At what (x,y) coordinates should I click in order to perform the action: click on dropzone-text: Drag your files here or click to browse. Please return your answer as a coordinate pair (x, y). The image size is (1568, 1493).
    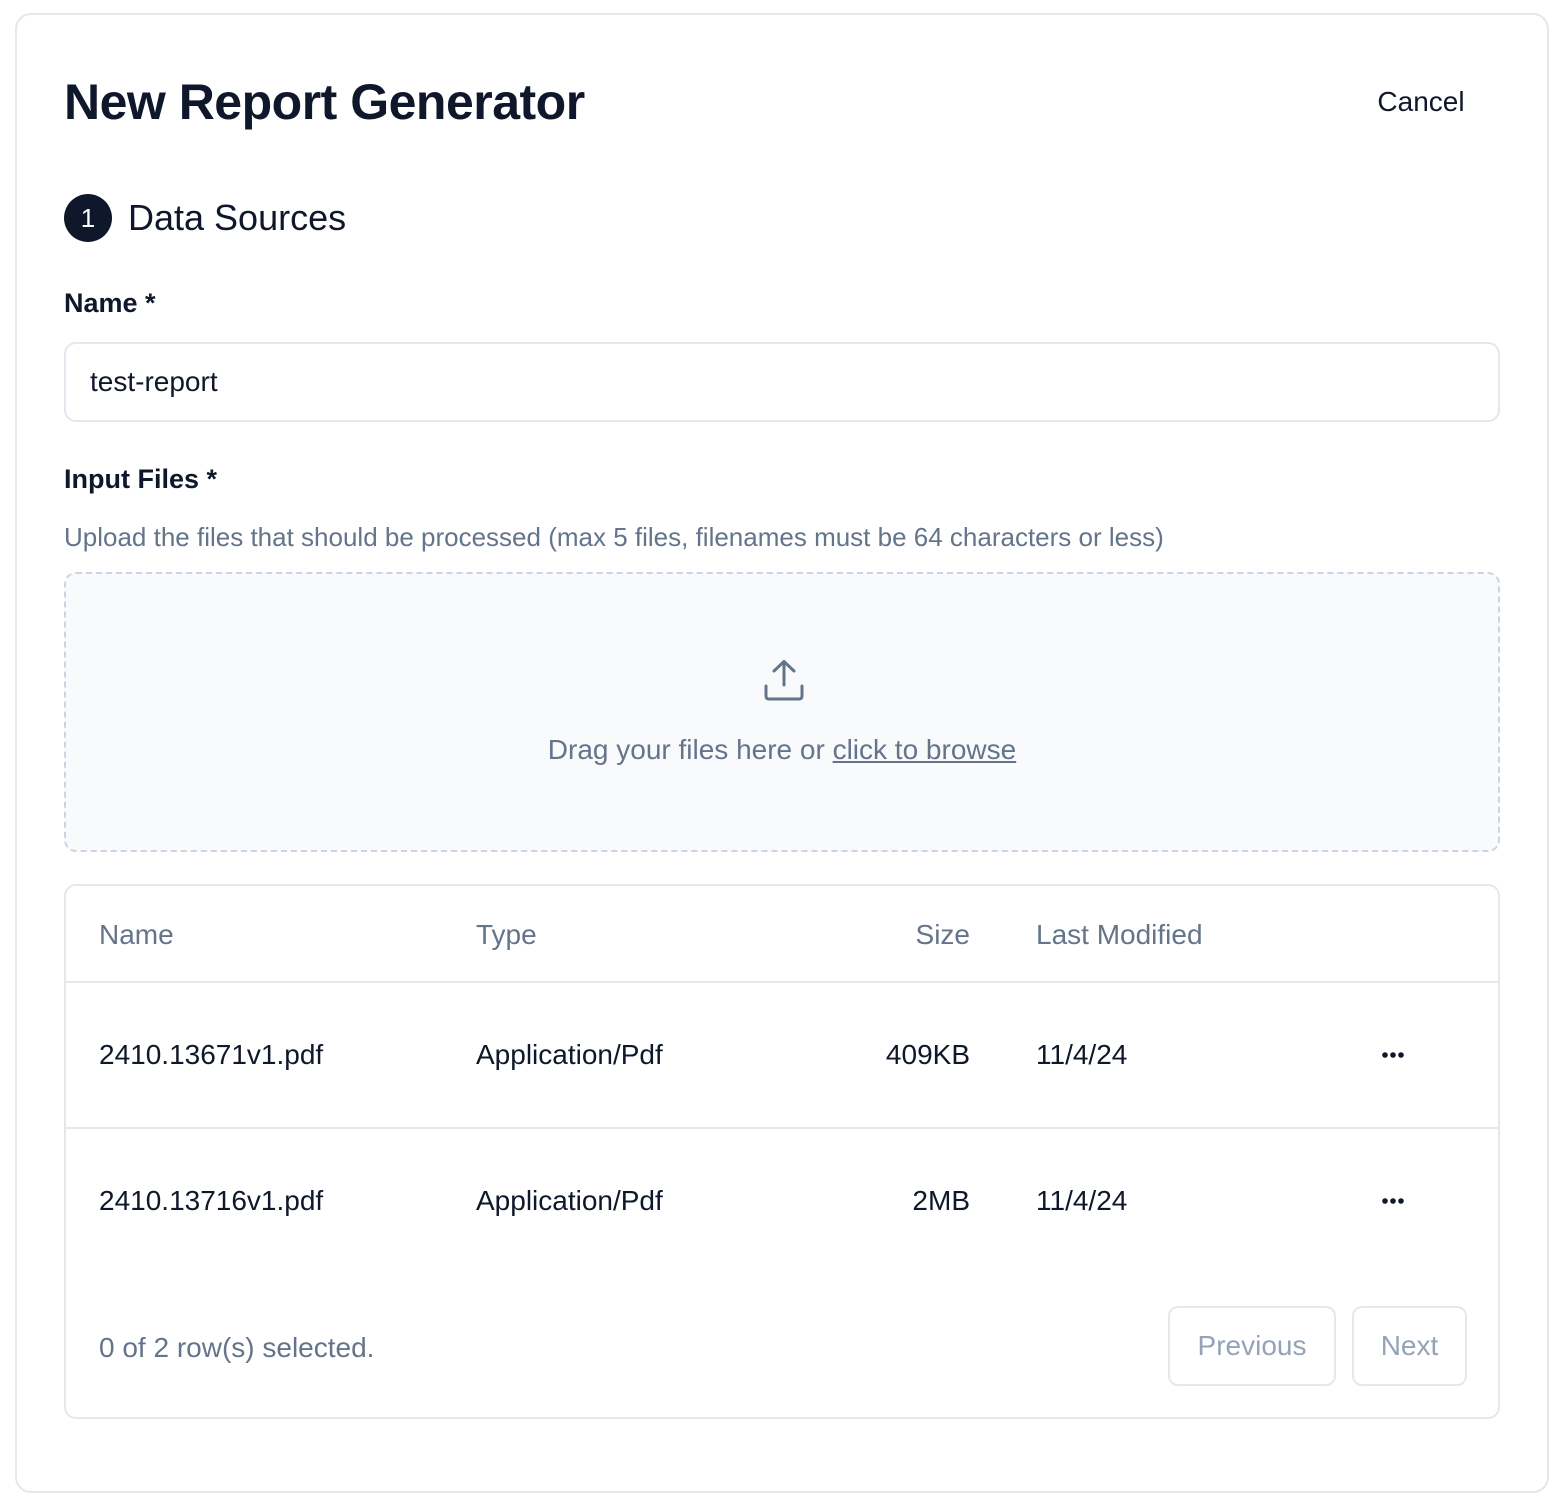
    Looking at the image, I should click on (782, 750).